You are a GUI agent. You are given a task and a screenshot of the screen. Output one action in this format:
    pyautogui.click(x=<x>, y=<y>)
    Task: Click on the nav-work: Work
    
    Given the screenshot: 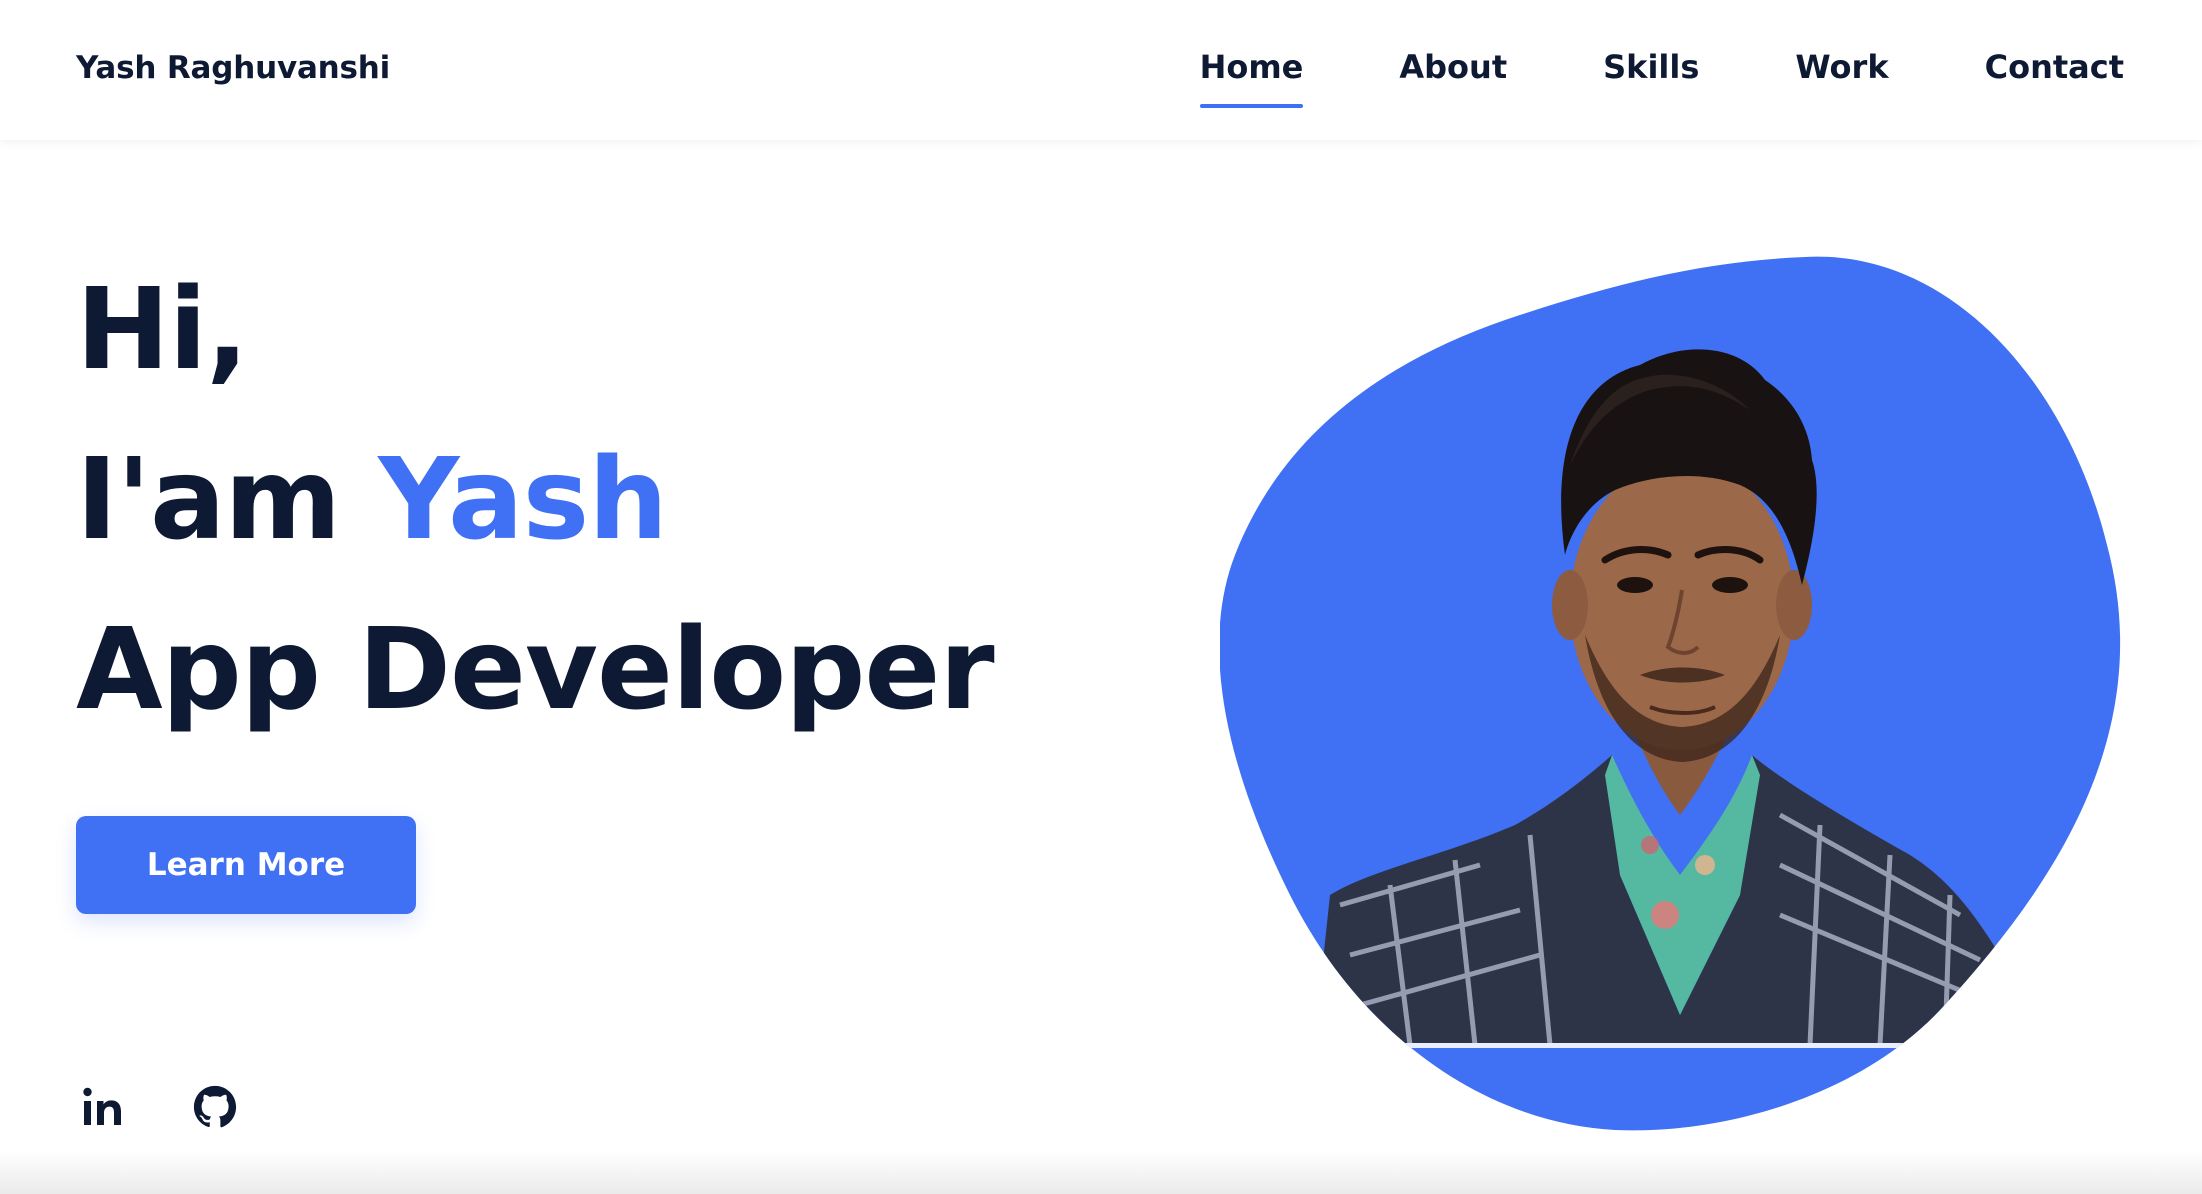 What is the action you would take?
    pyautogui.click(x=1841, y=67)
    